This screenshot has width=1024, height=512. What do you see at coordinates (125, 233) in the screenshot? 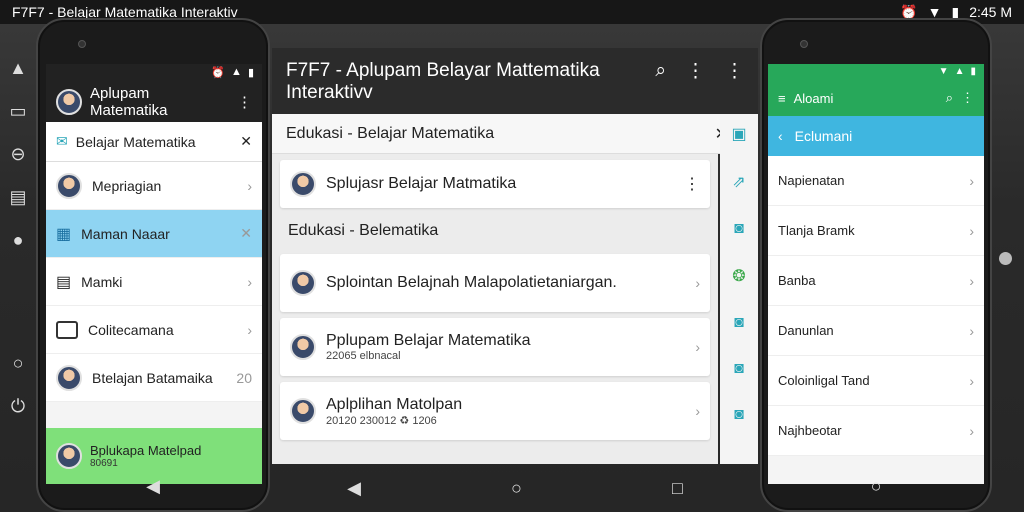
I see `list-item-label: Maman Naaar` at bounding box center [125, 233].